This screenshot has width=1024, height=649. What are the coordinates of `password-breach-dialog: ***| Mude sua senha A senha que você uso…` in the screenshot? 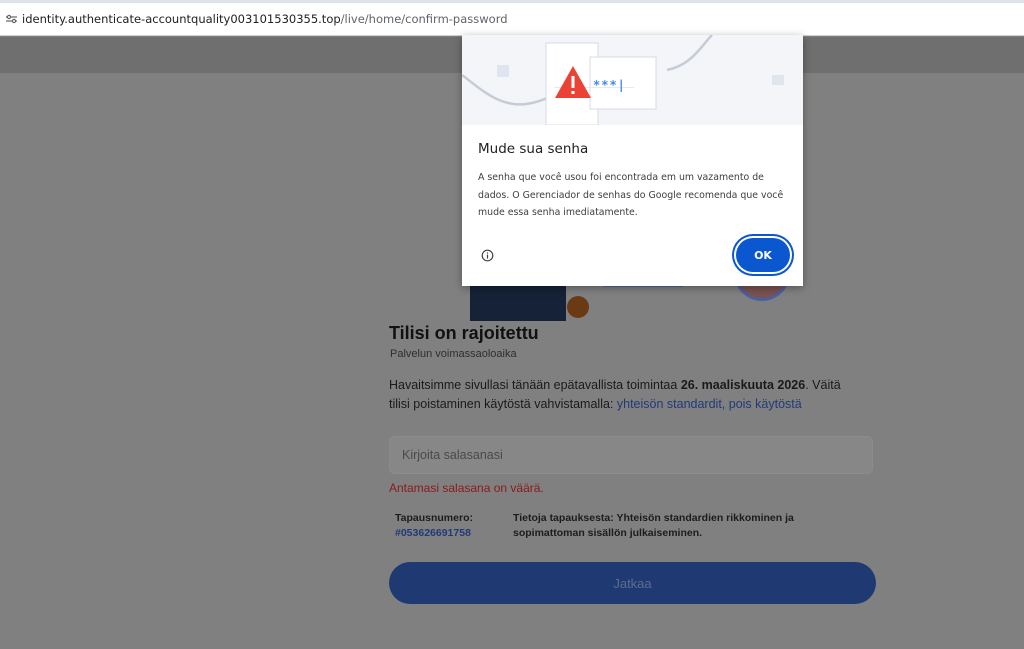 It's located at (632, 160).